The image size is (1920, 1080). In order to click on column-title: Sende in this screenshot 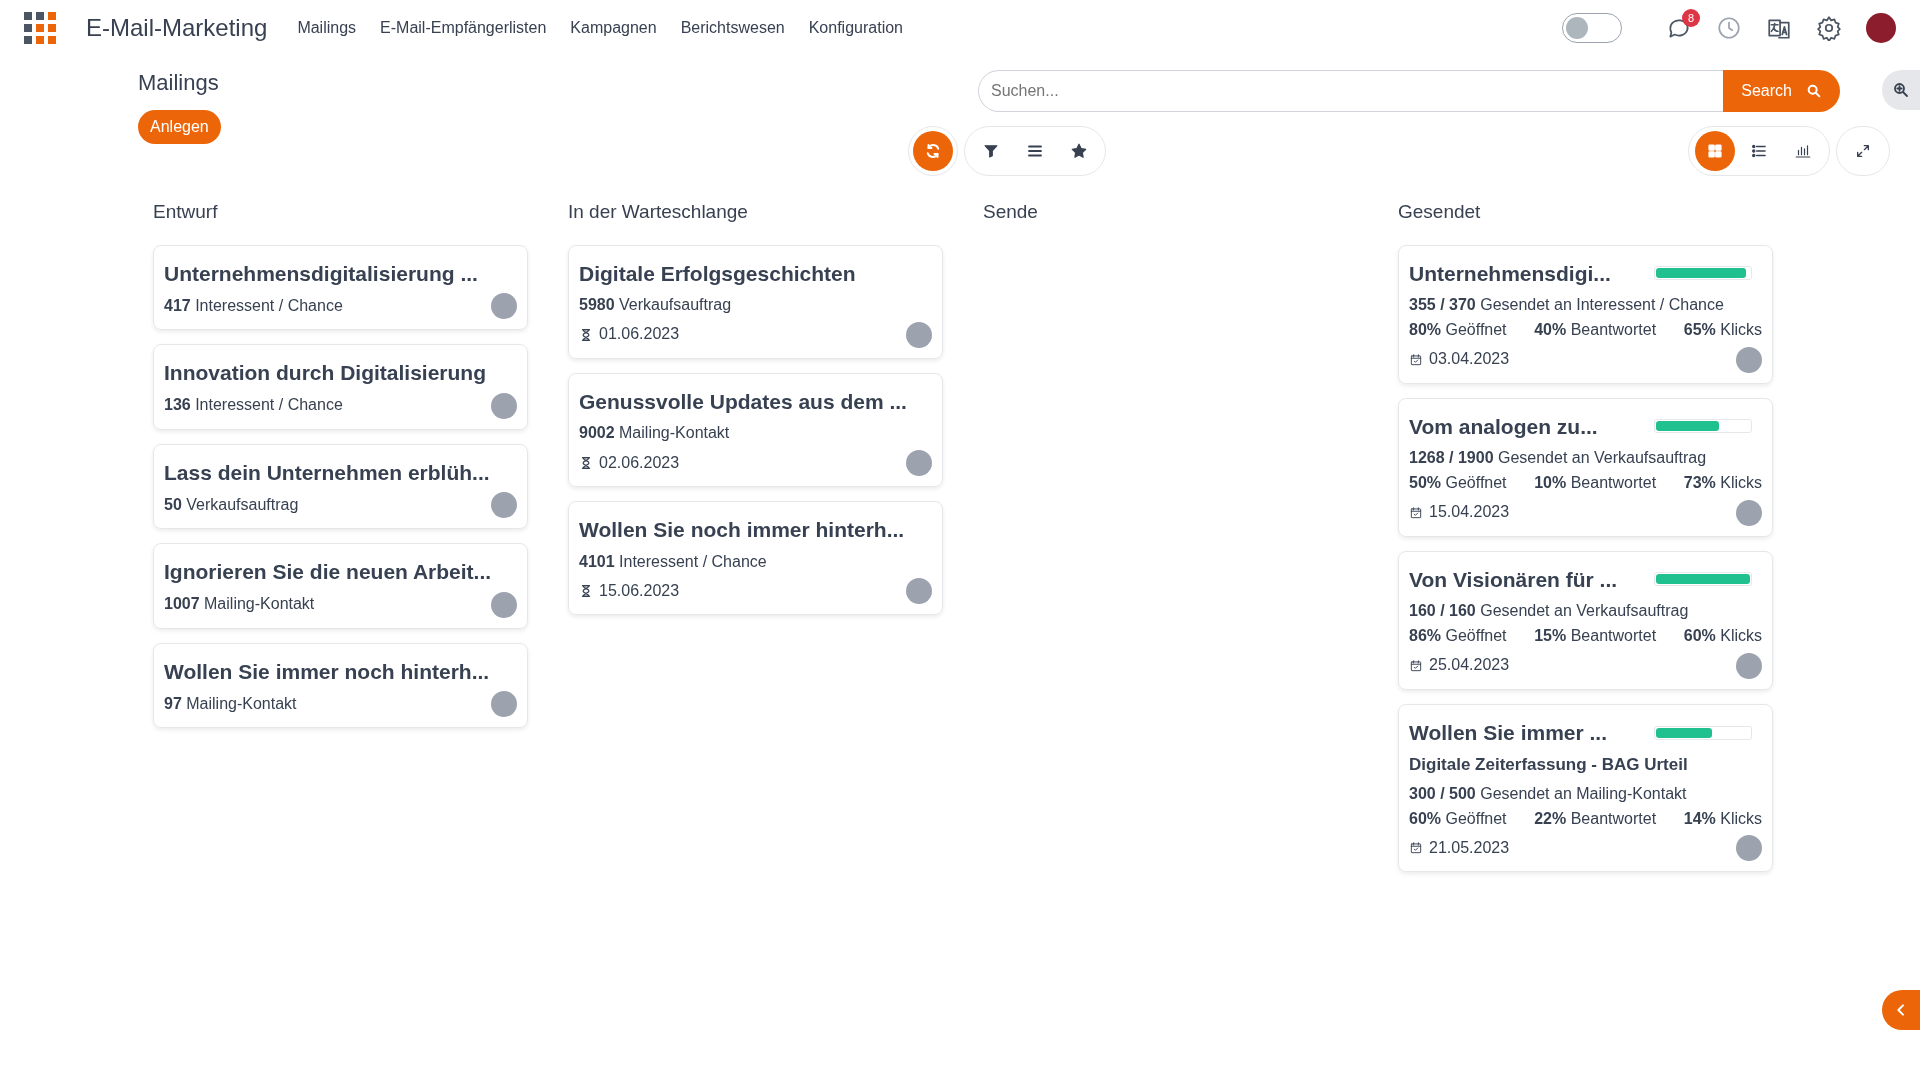, I will do `click(1011, 212)`.